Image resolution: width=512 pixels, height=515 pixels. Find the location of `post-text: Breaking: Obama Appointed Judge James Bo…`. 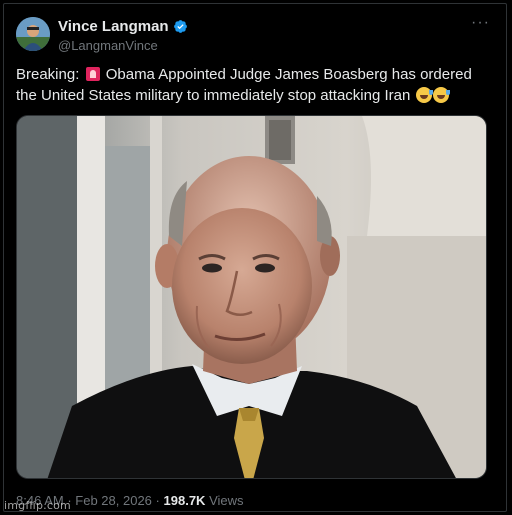

post-text: Breaking: Obama Appointed Judge James Bo… is located at coordinates (256, 85).